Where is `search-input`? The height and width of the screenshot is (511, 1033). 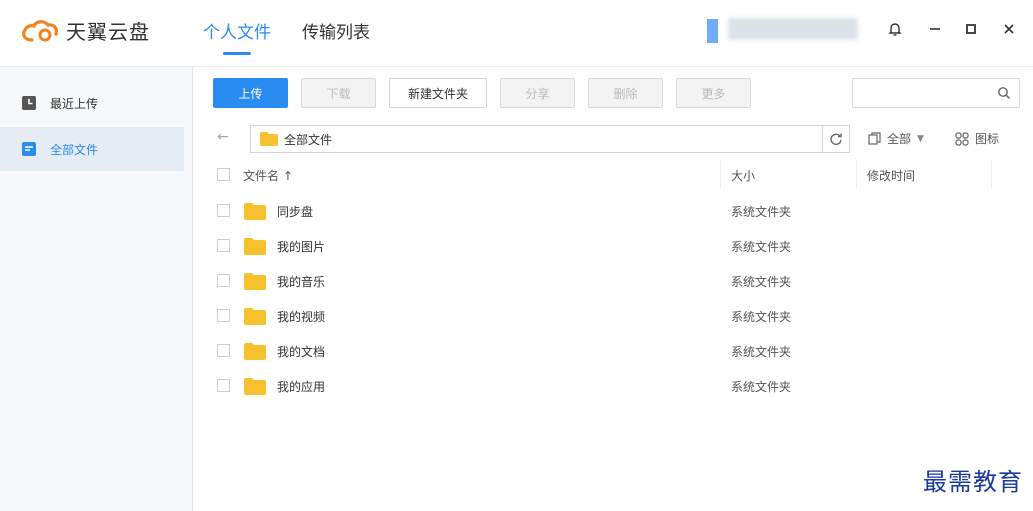 search-input is located at coordinates (926, 93).